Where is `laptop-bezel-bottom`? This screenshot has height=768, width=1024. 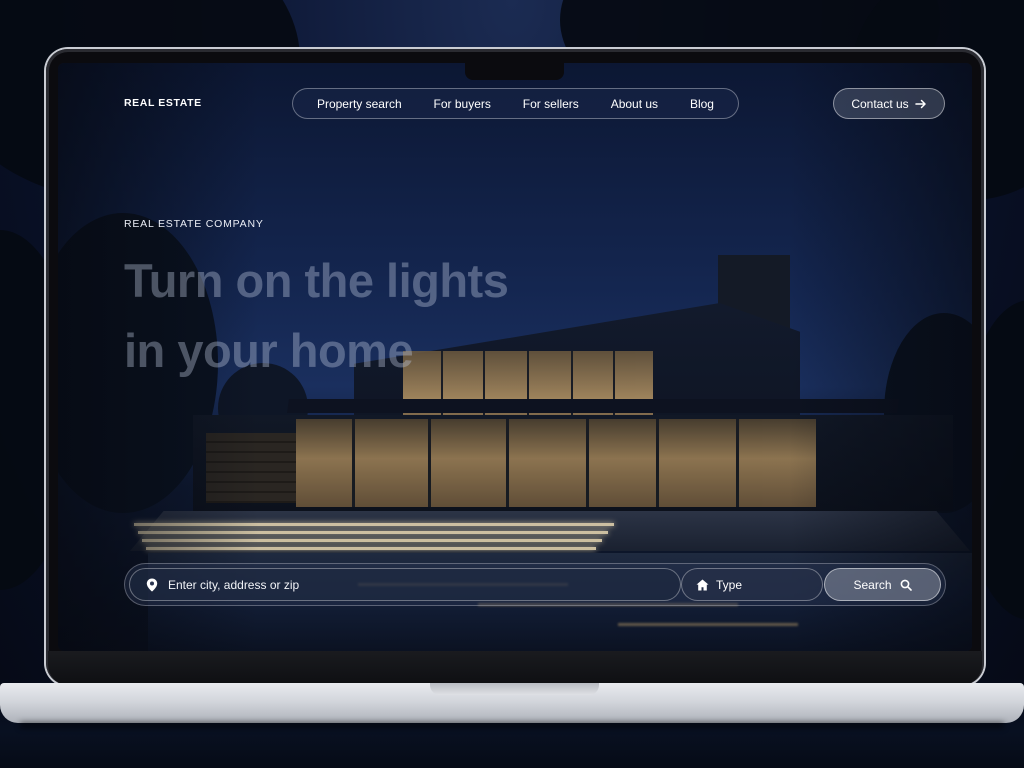
laptop-bezel-bottom is located at coordinates (515, 668).